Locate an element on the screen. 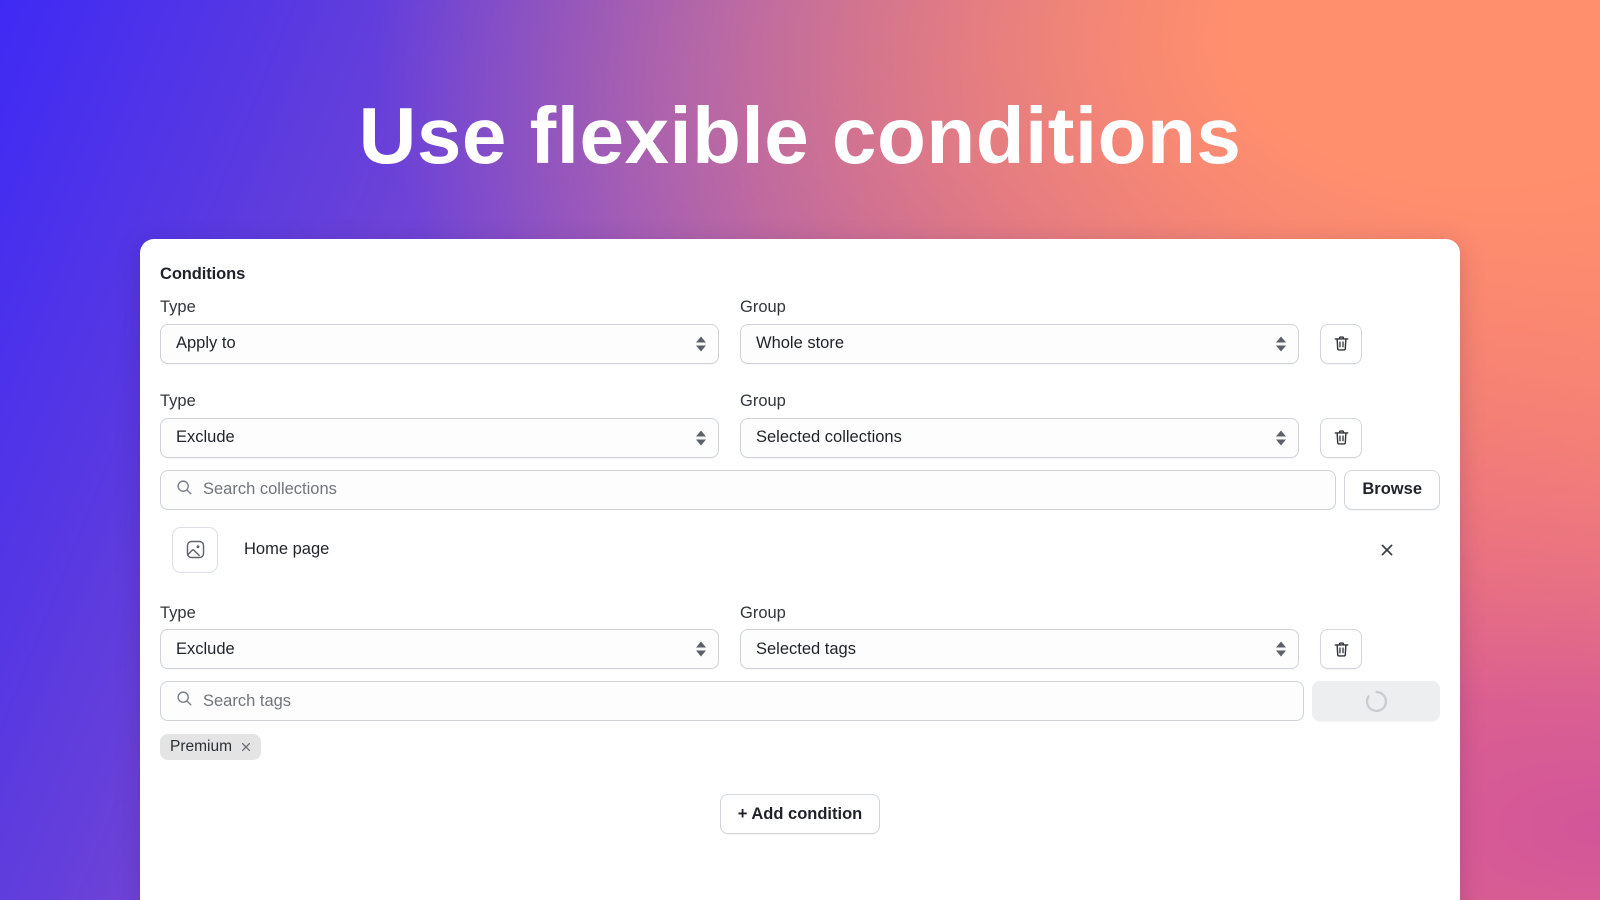  search-tags-field: Search tags is located at coordinates (732, 701).